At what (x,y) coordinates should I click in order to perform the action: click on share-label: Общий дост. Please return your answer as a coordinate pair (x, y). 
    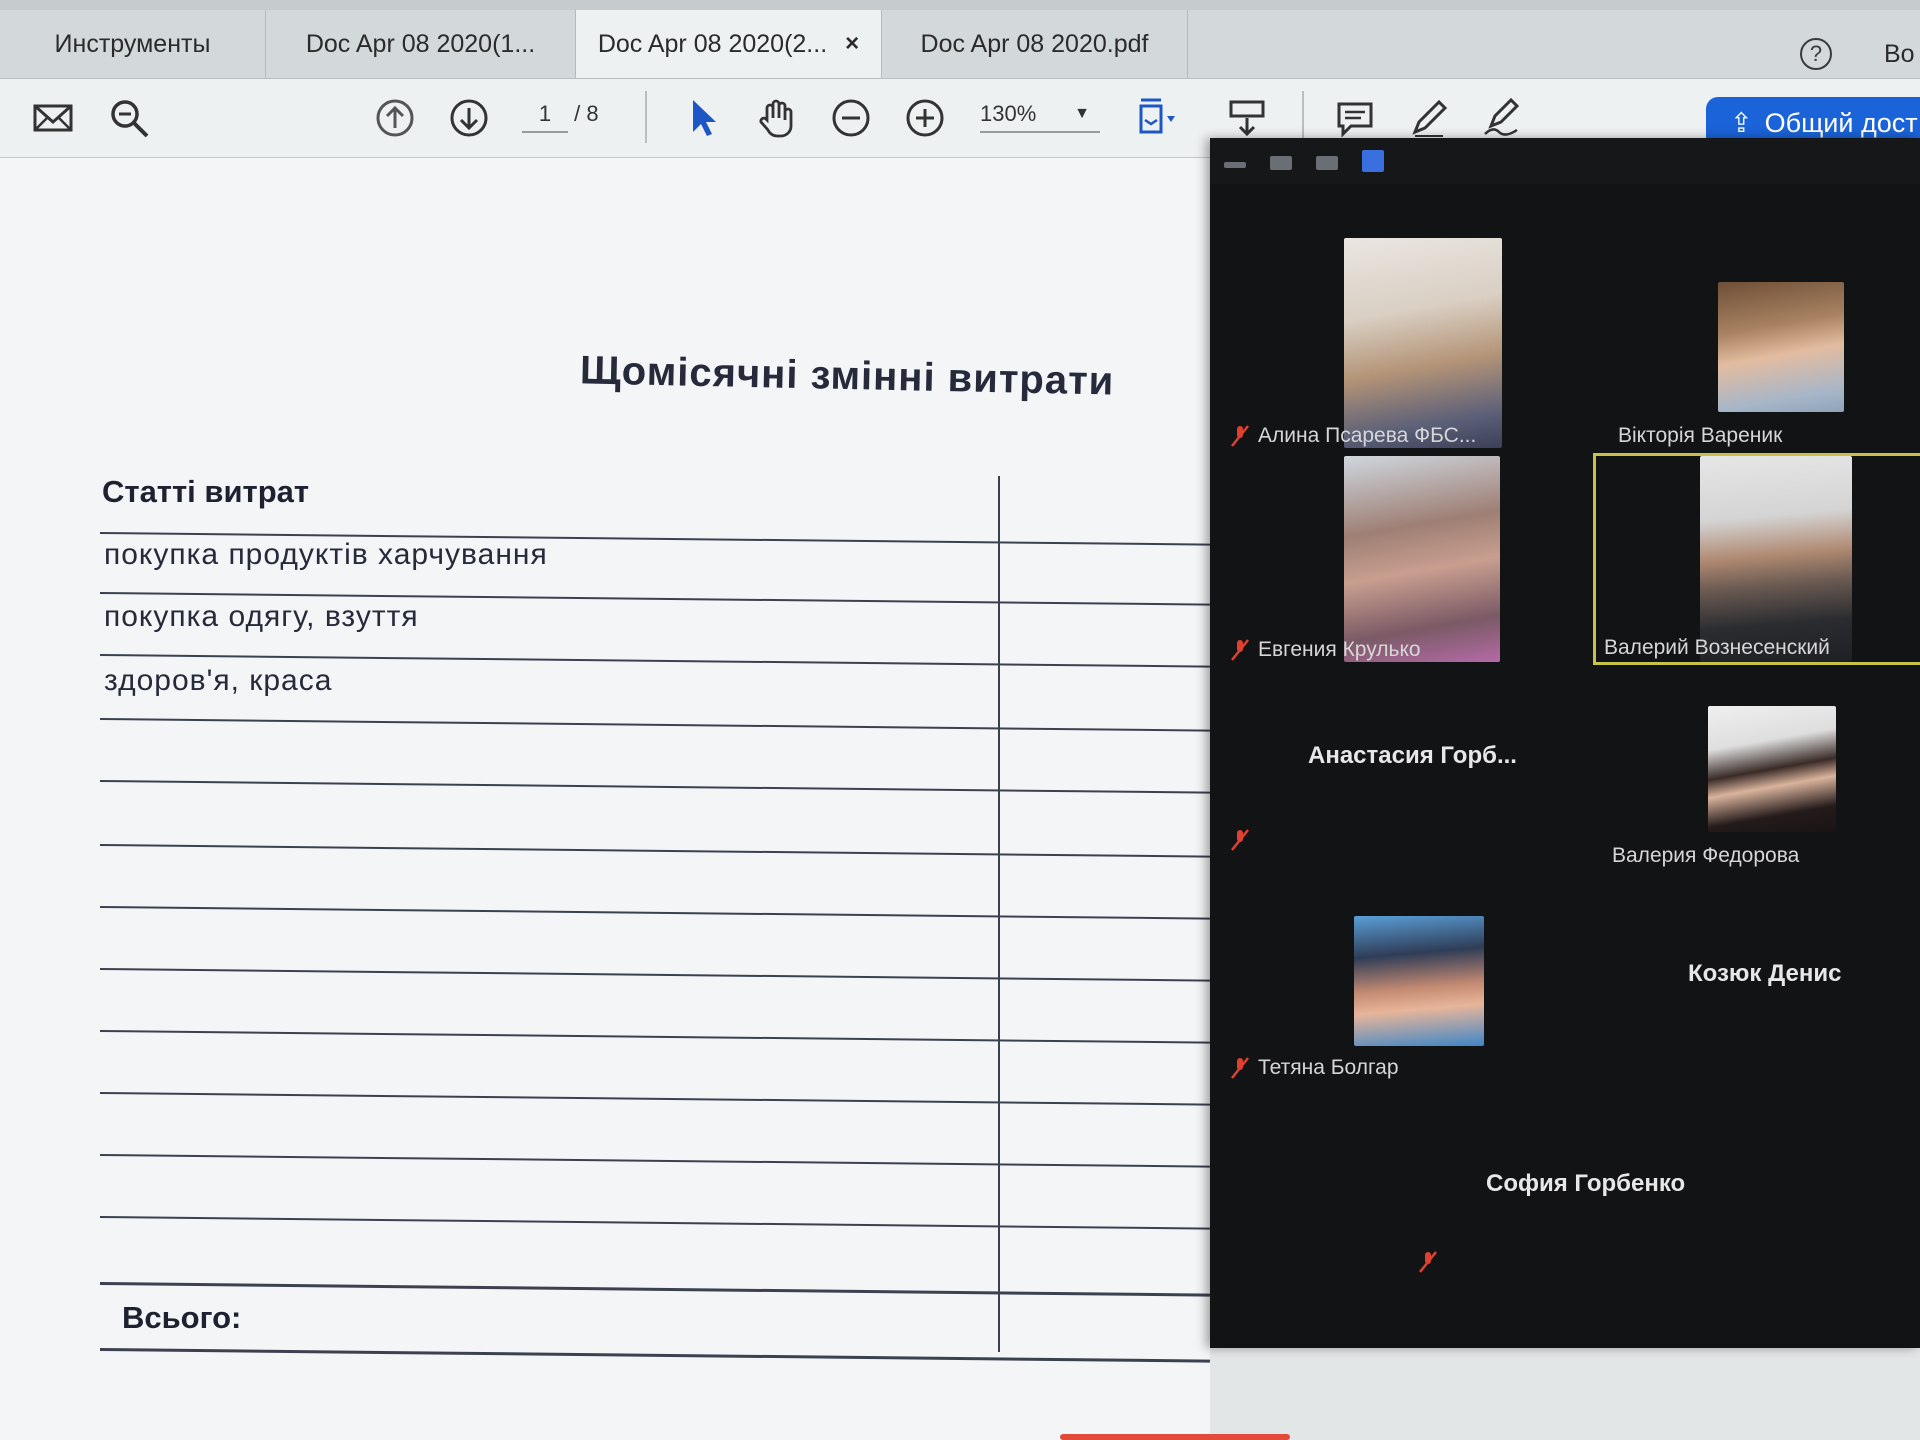
    Looking at the image, I should click on (1841, 122).